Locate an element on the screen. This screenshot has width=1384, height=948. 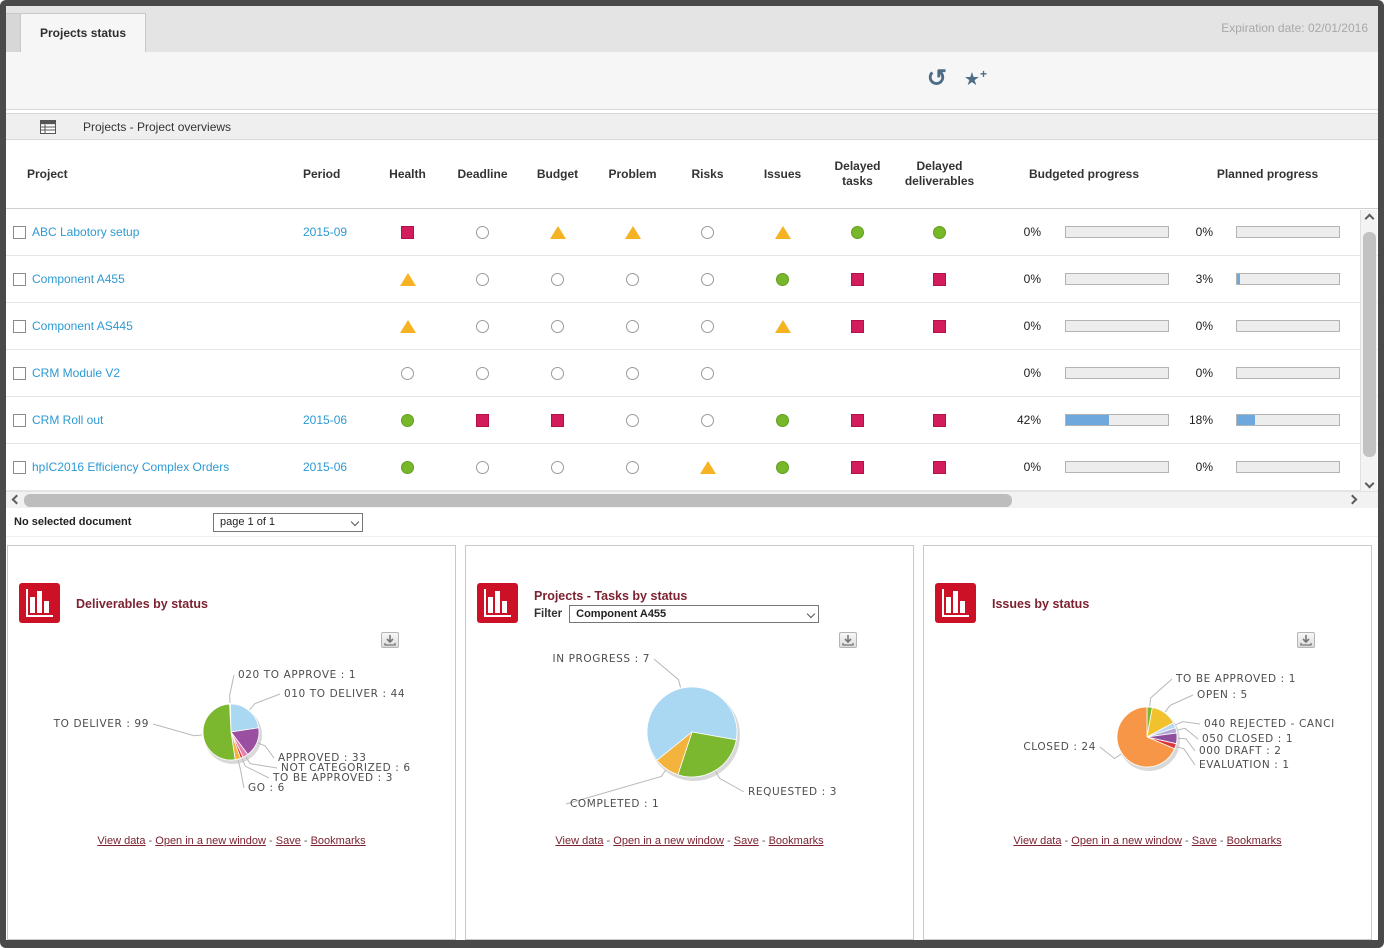
project-link: hpIC2016 Efficiency Complex Orders is located at coordinates (130, 467).